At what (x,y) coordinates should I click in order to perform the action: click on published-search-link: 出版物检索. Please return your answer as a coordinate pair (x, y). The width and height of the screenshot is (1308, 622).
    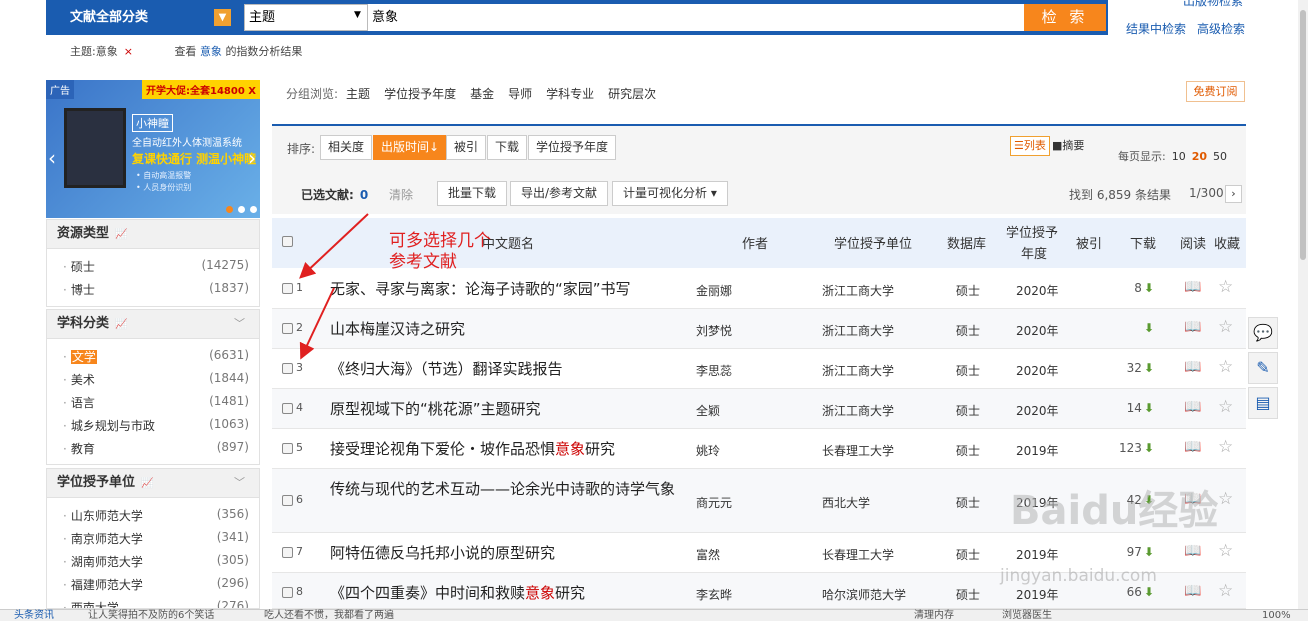
    Looking at the image, I should click on (1213, 4).